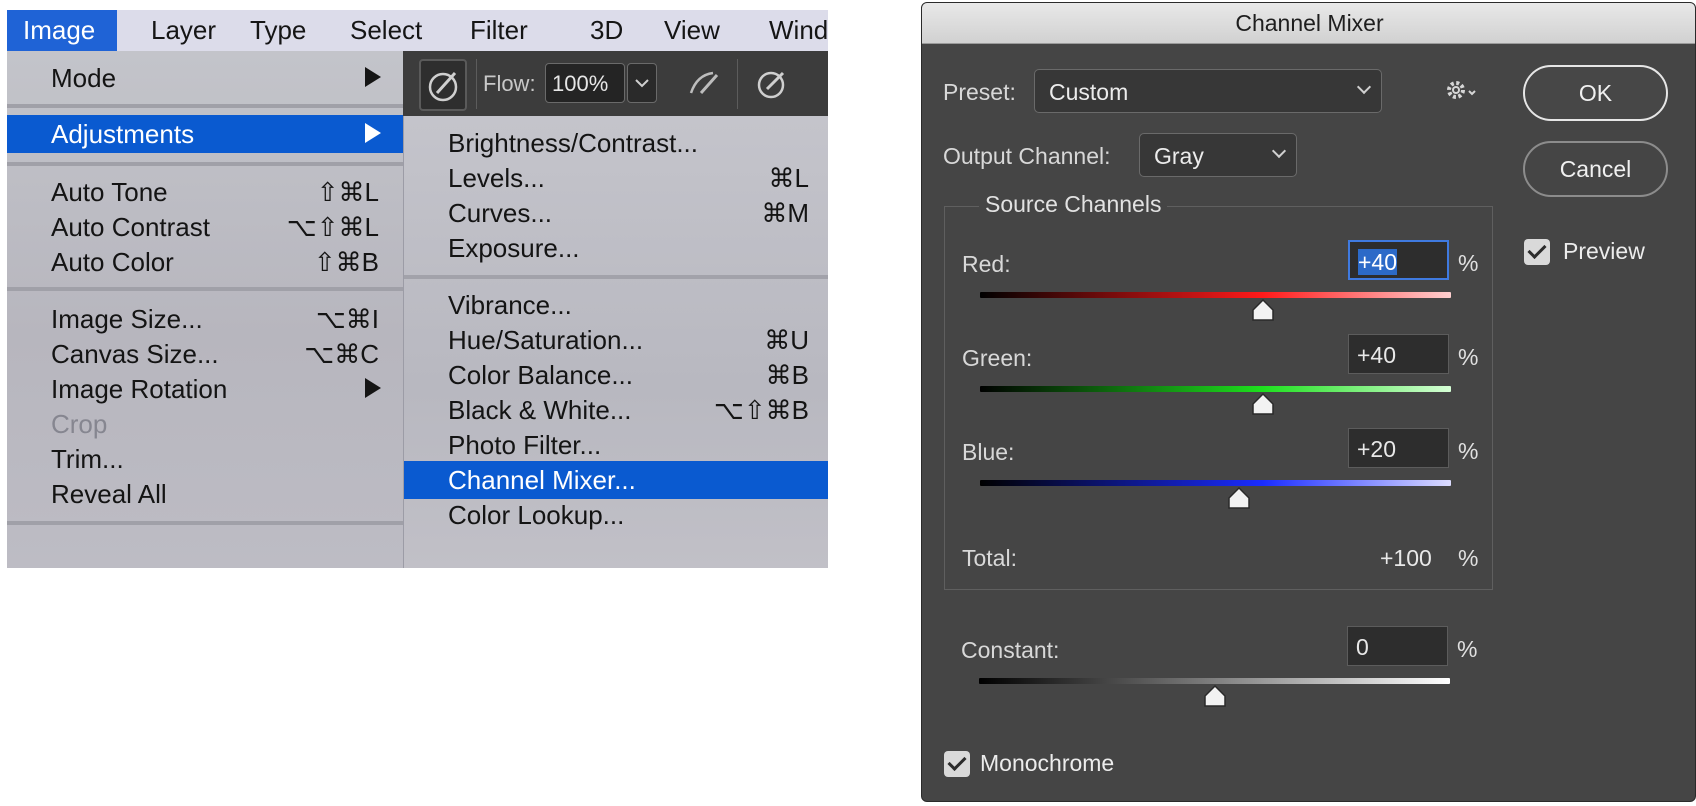 The width and height of the screenshot is (1696, 806). What do you see at coordinates (139, 389) in the screenshot?
I see `menu-item-label: Image Rotation` at bounding box center [139, 389].